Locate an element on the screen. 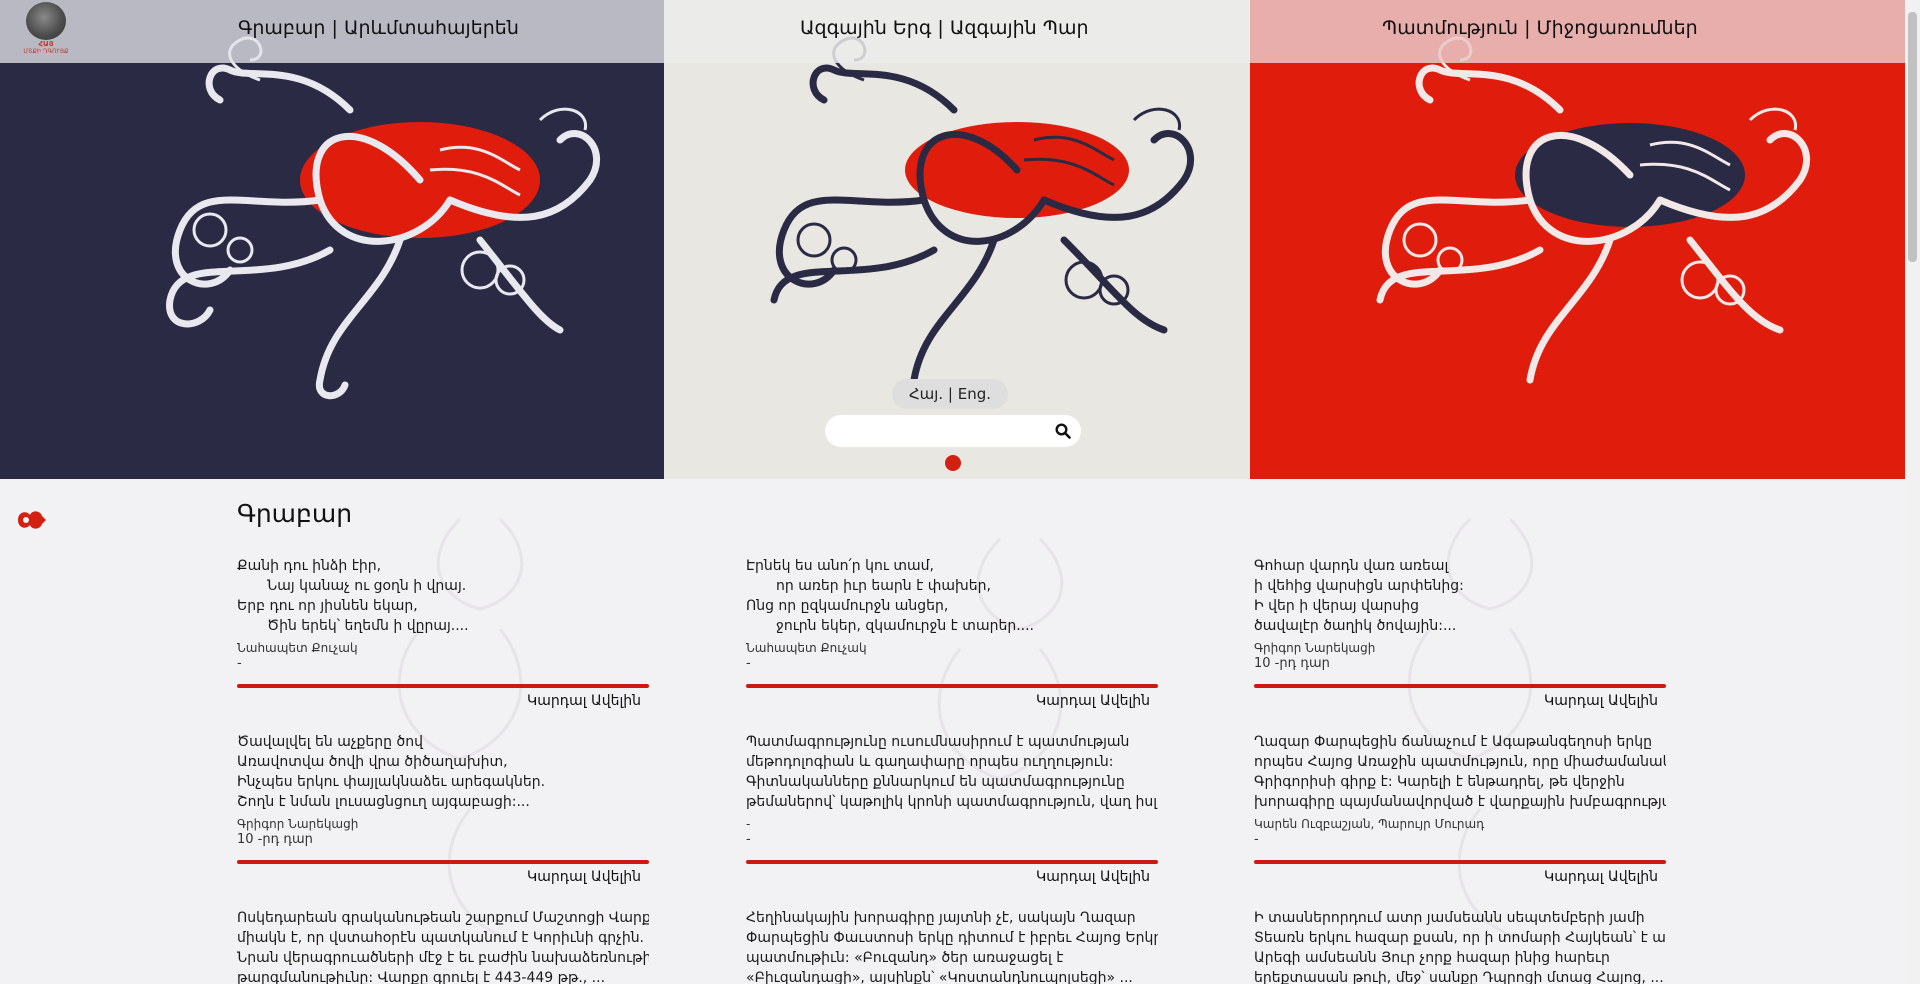  excerpt-line: Նայ կանաչ ու ցօղն ի վրայ. is located at coordinates (367, 586).